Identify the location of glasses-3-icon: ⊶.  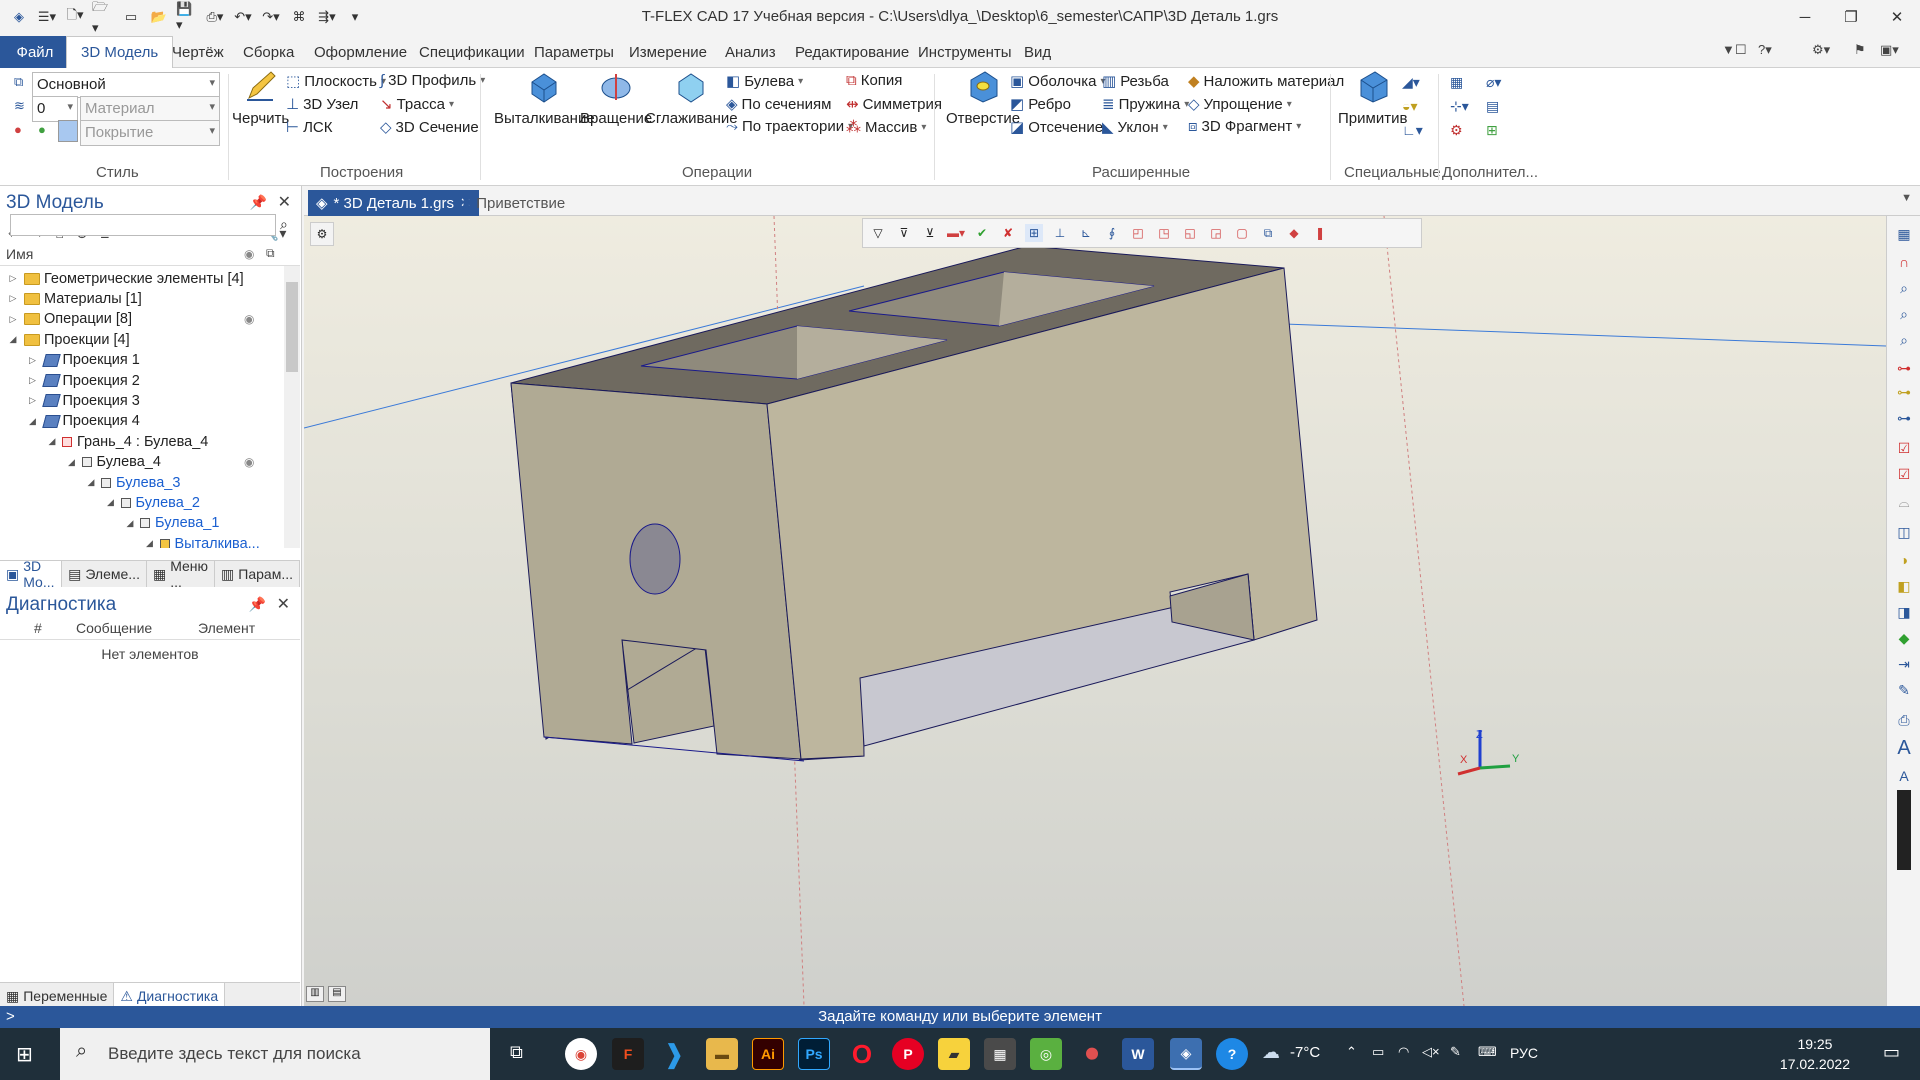
(1904, 418).